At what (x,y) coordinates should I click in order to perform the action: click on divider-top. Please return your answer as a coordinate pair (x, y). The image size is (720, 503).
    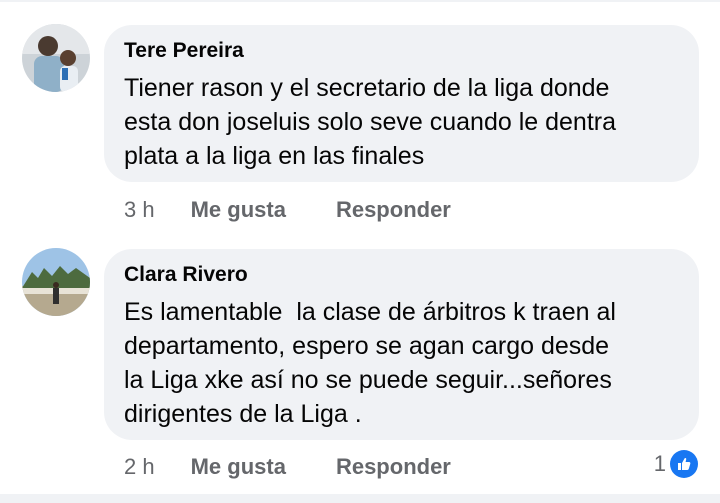
    Looking at the image, I should click on (360, 1).